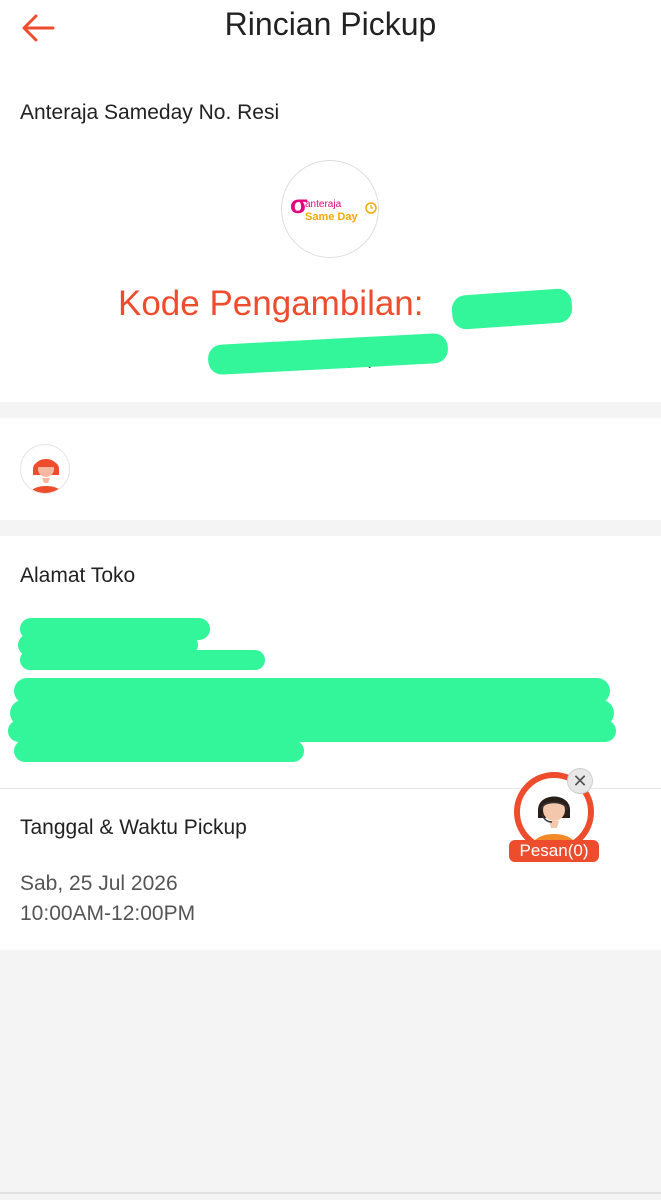  I want to click on page-title: Rincian Pickup, so click(330, 24).